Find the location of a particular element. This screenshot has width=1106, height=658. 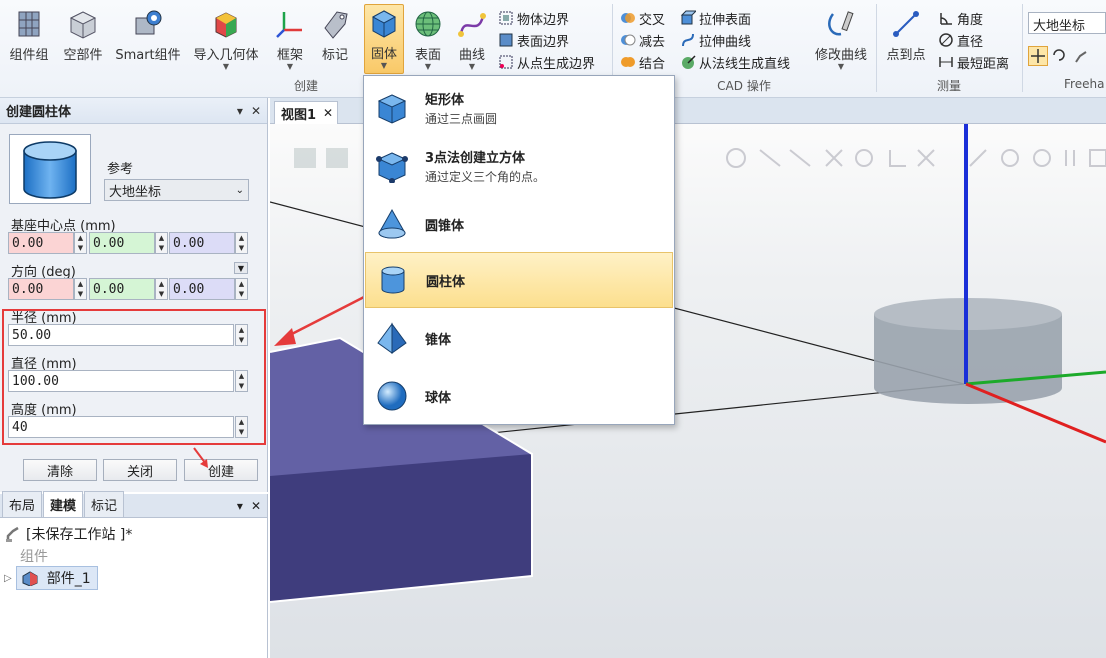

menu-item-pyramid: 锥体 is located at coordinates (519, 338).